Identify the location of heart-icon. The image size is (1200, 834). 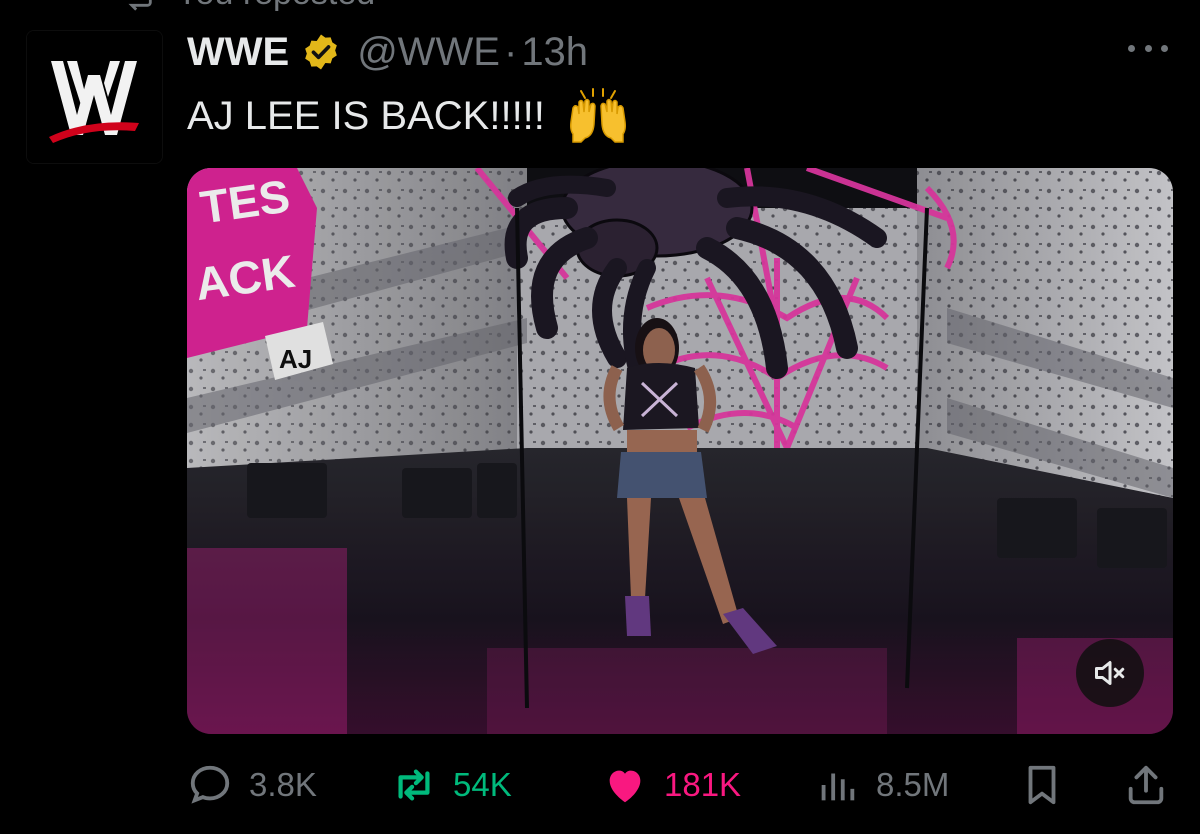
(625, 786).